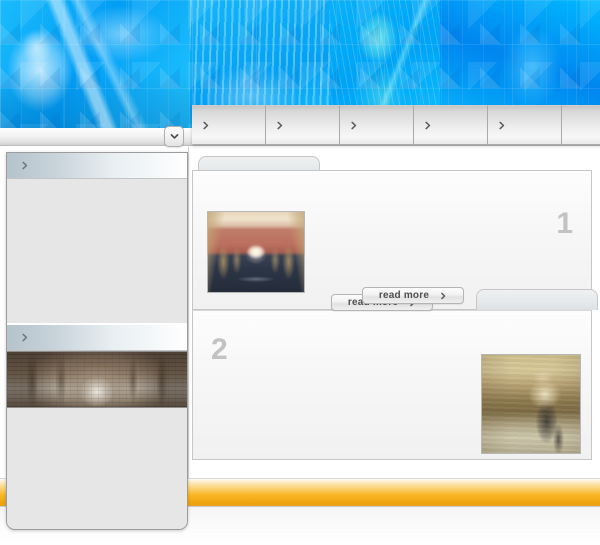 The image size is (600, 545). I want to click on sidebar-panel-1-header, so click(97, 166).